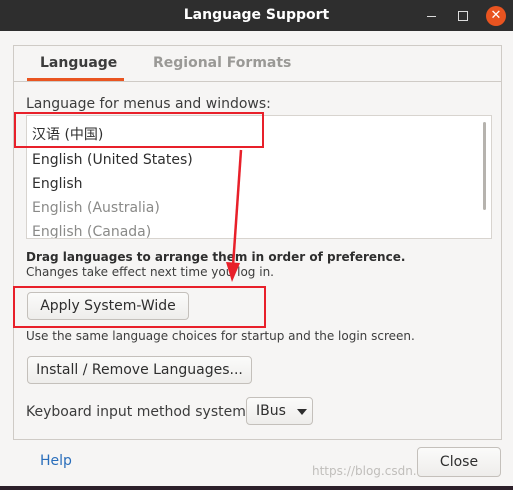 This screenshot has height=490, width=513. Describe the element at coordinates (234, 215) in the screenshot. I see `annotation-arrow` at that location.